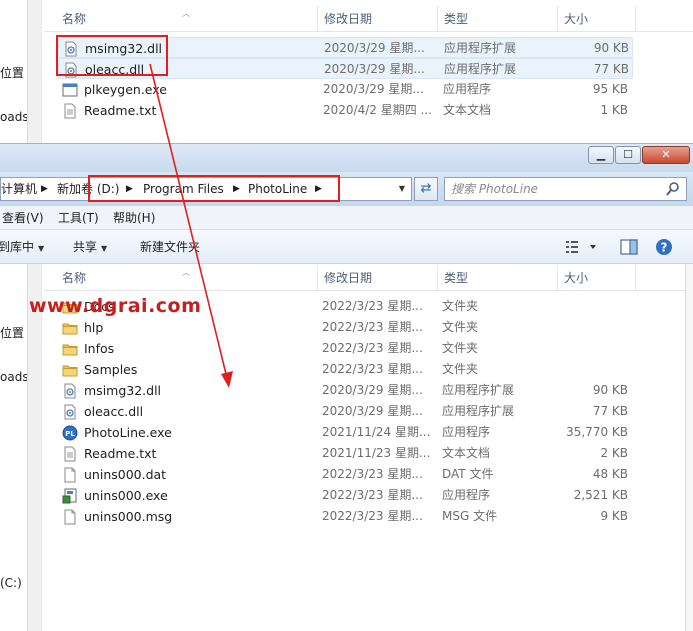 Image resolution: width=693 pixels, height=631 pixels. I want to click on file-row: msimg32.dll 2020/3/29 星期... 应用程序扩展 90 KB, so click(345, 390).